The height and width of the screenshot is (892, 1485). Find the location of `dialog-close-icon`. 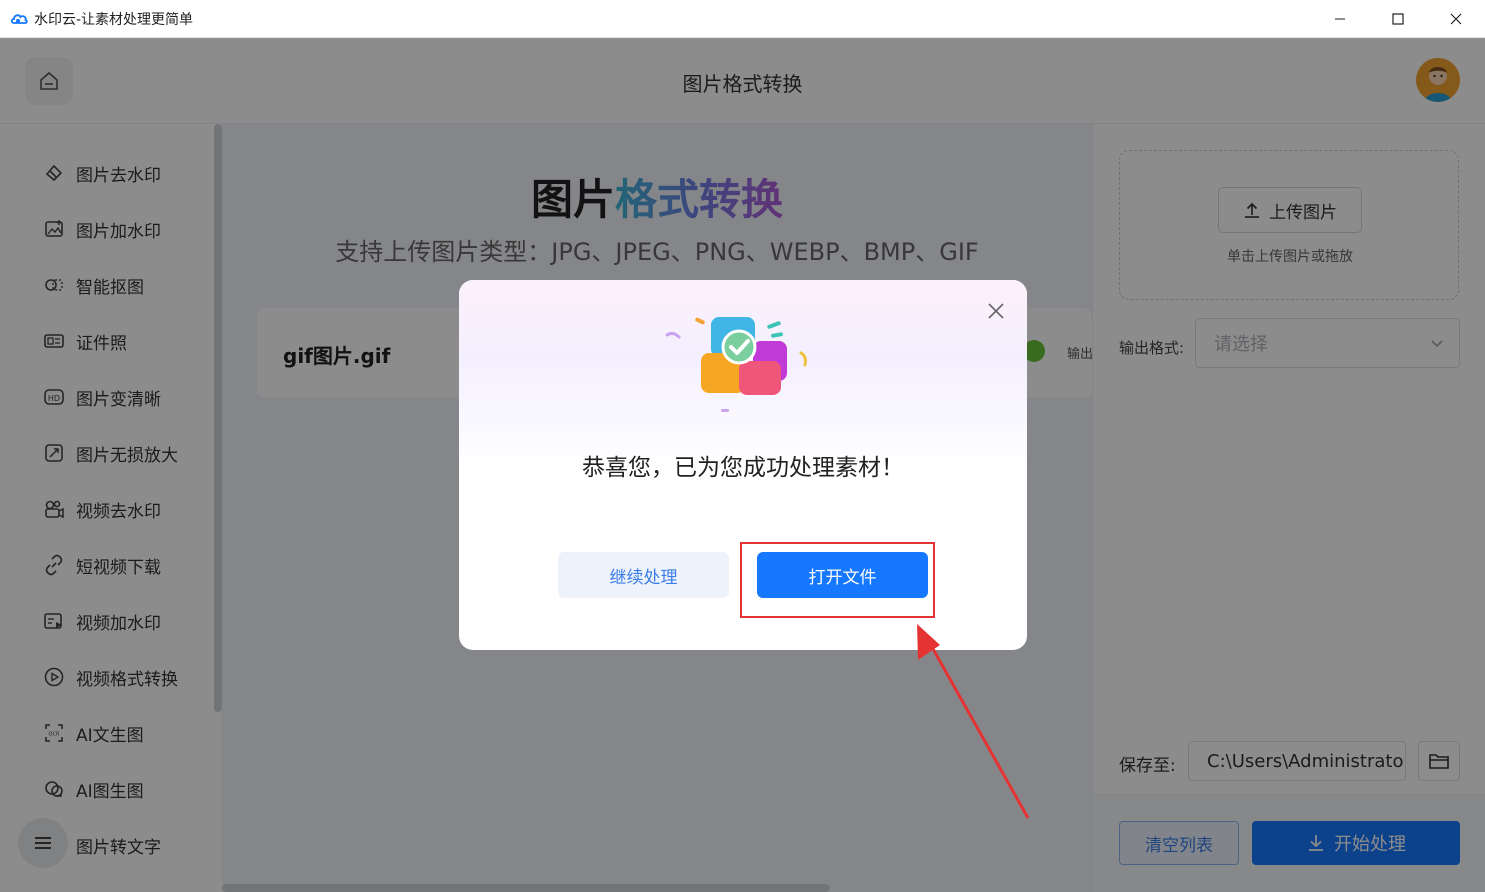

dialog-close-icon is located at coordinates (996, 311).